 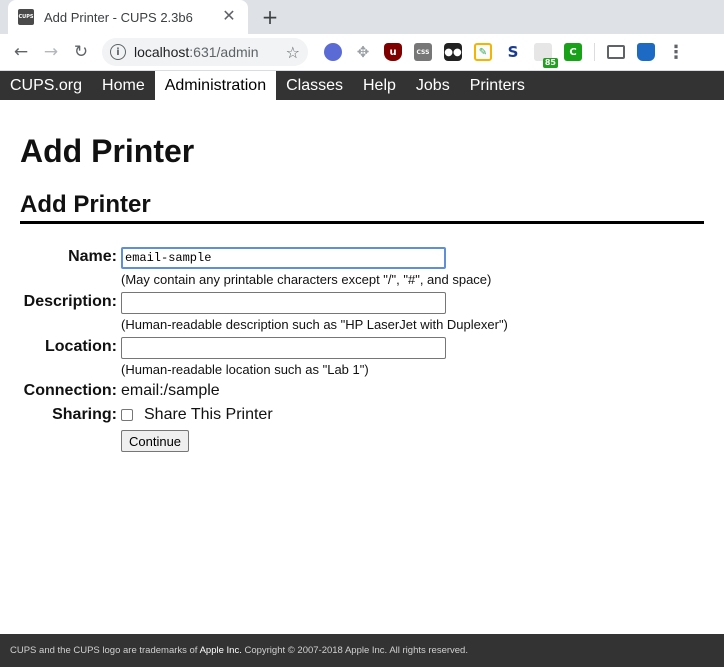 I want to click on arrow-left-icon: ←, so click(x=21, y=52).